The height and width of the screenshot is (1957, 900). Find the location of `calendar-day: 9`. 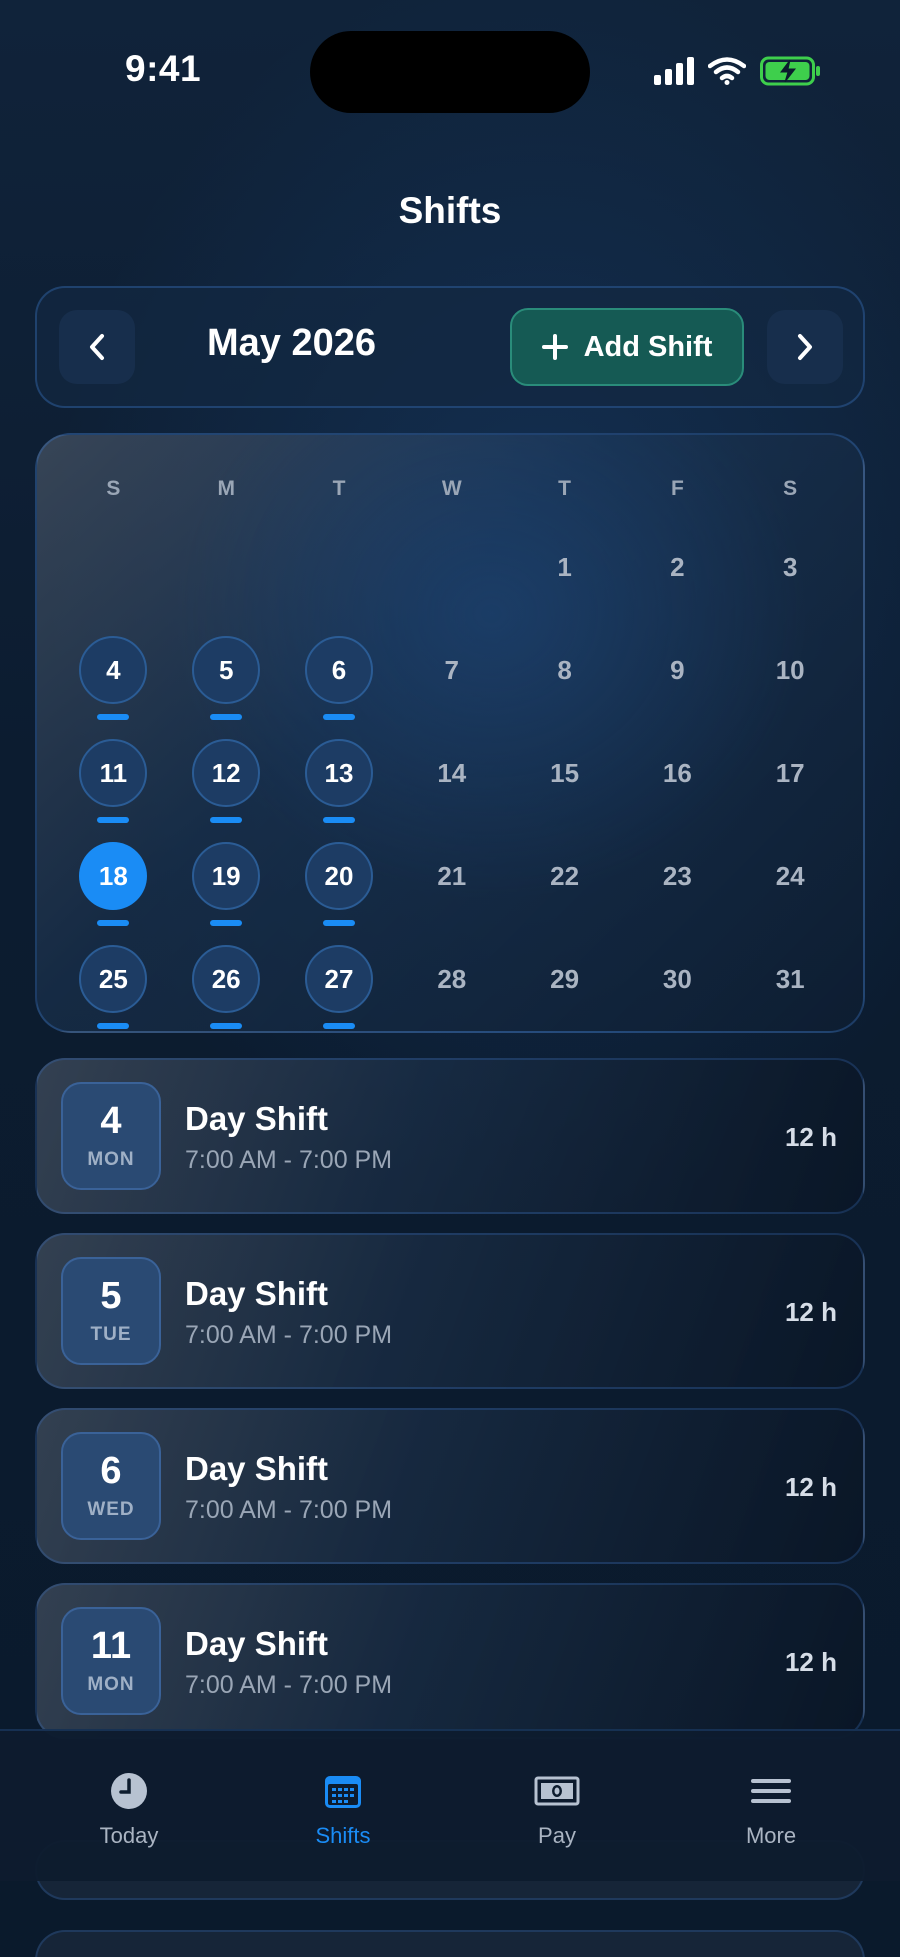

calendar-day: 9 is located at coordinates (677, 665).